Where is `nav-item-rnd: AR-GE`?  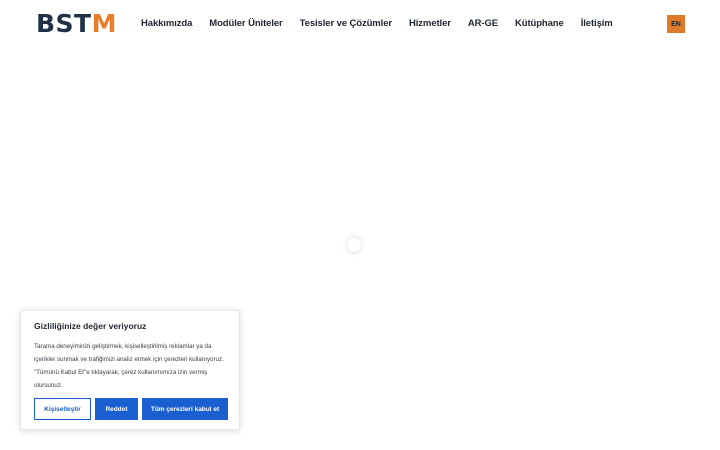 nav-item-rnd: AR-GE is located at coordinates (483, 23).